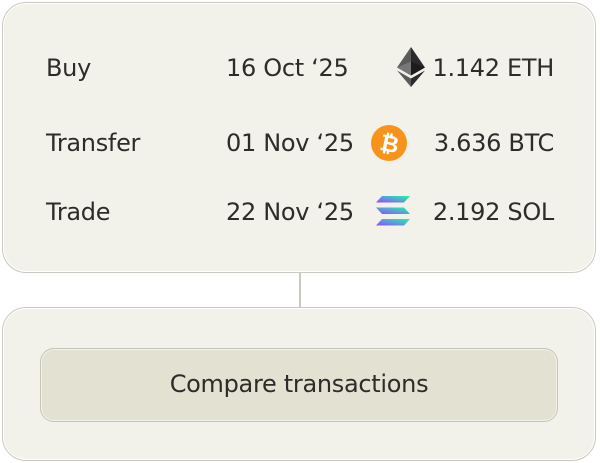  Describe the element at coordinates (290, 212) in the screenshot. I see `transaction-date: 22 Nov ‘25` at that location.